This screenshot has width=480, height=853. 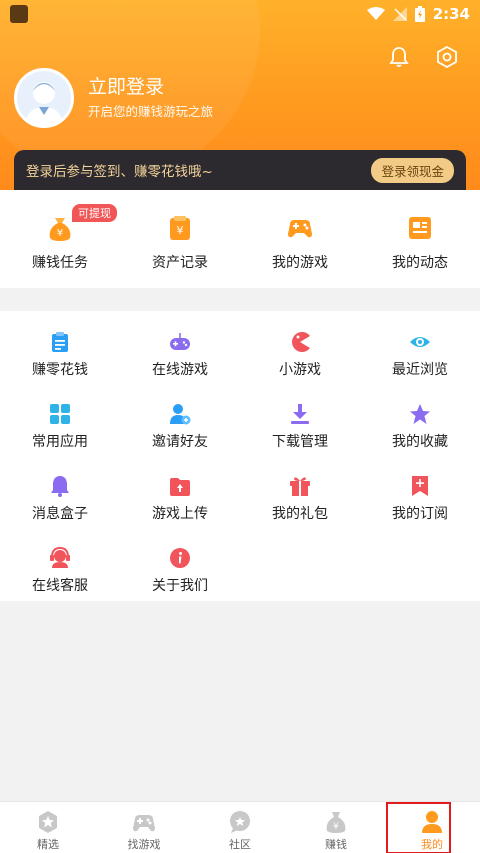 I want to click on star-icon, so click(x=420, y=414).